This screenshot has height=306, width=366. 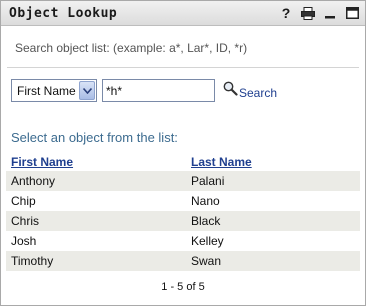 I want to click on cell-last-name: Kelley, so click(x=207, y=241).